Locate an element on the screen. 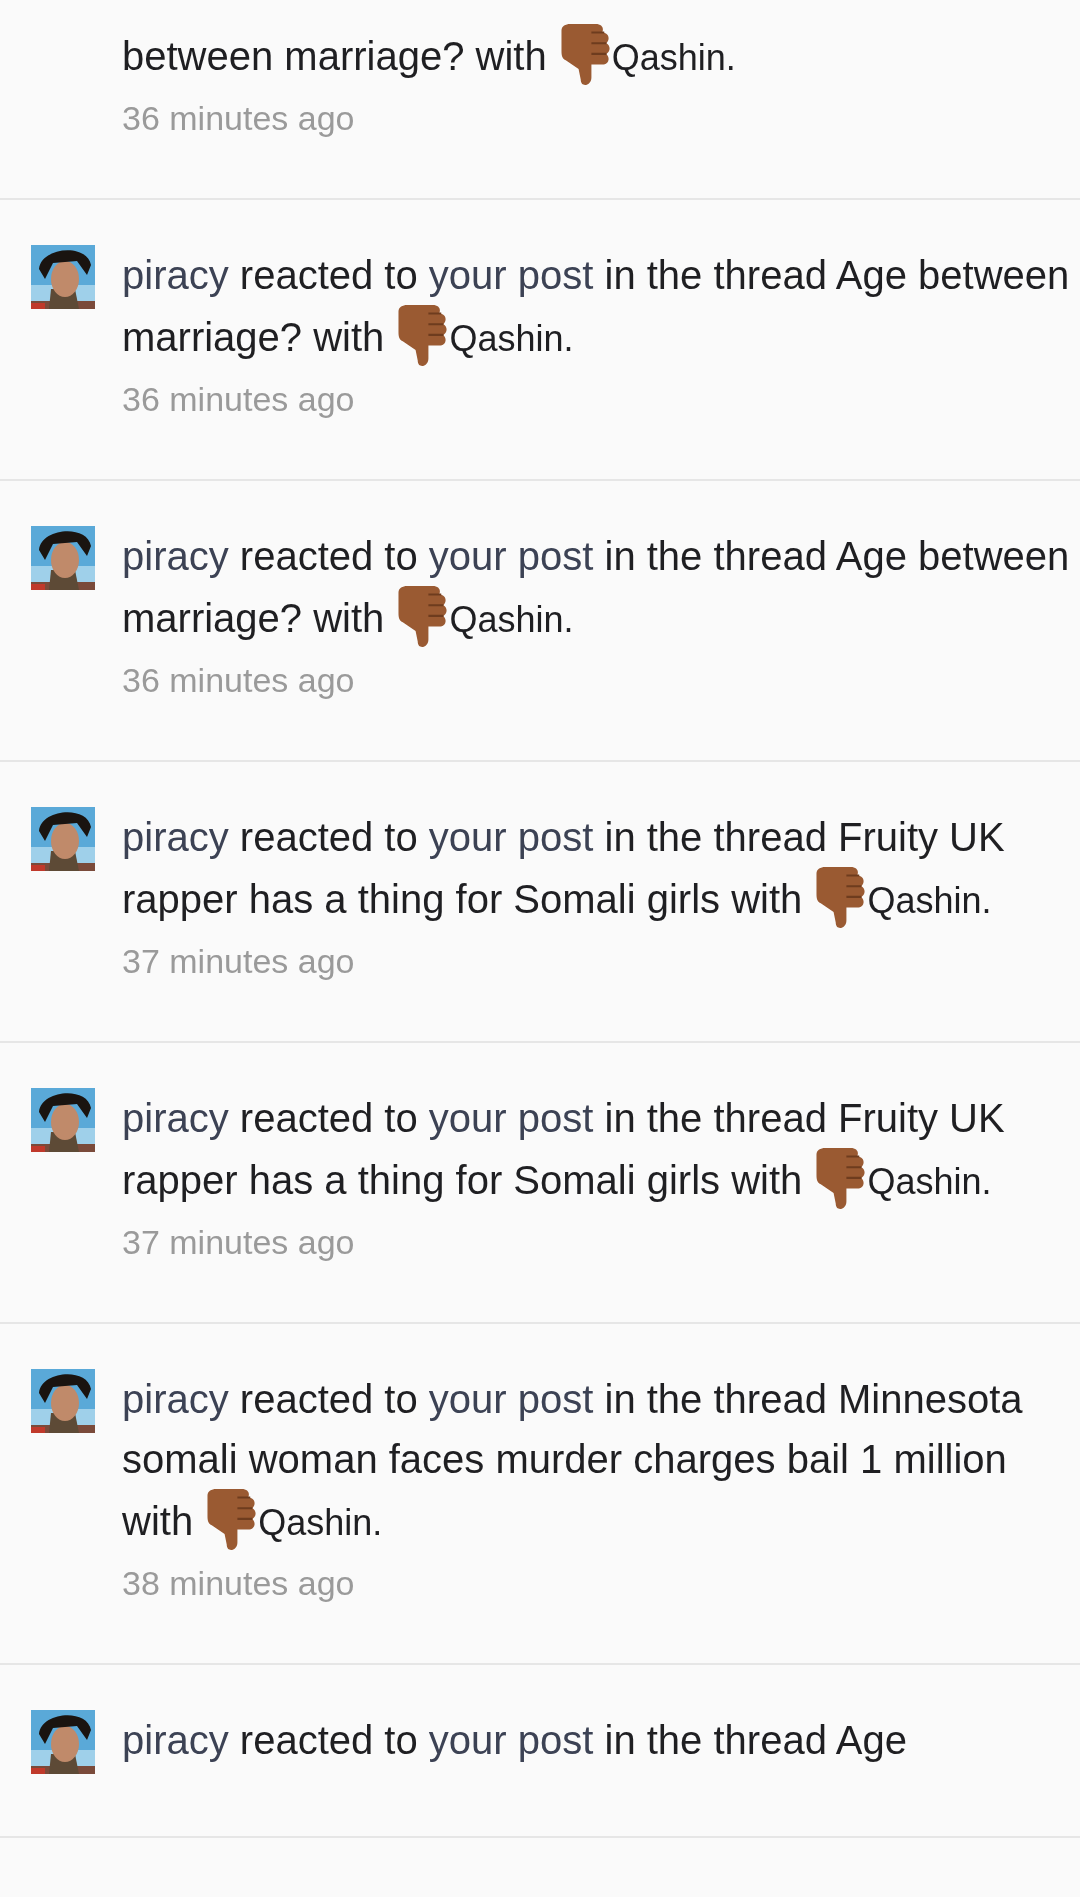  notification-text: piracy reacted to your post in the thread Age is located at coordinates (515, 1740).